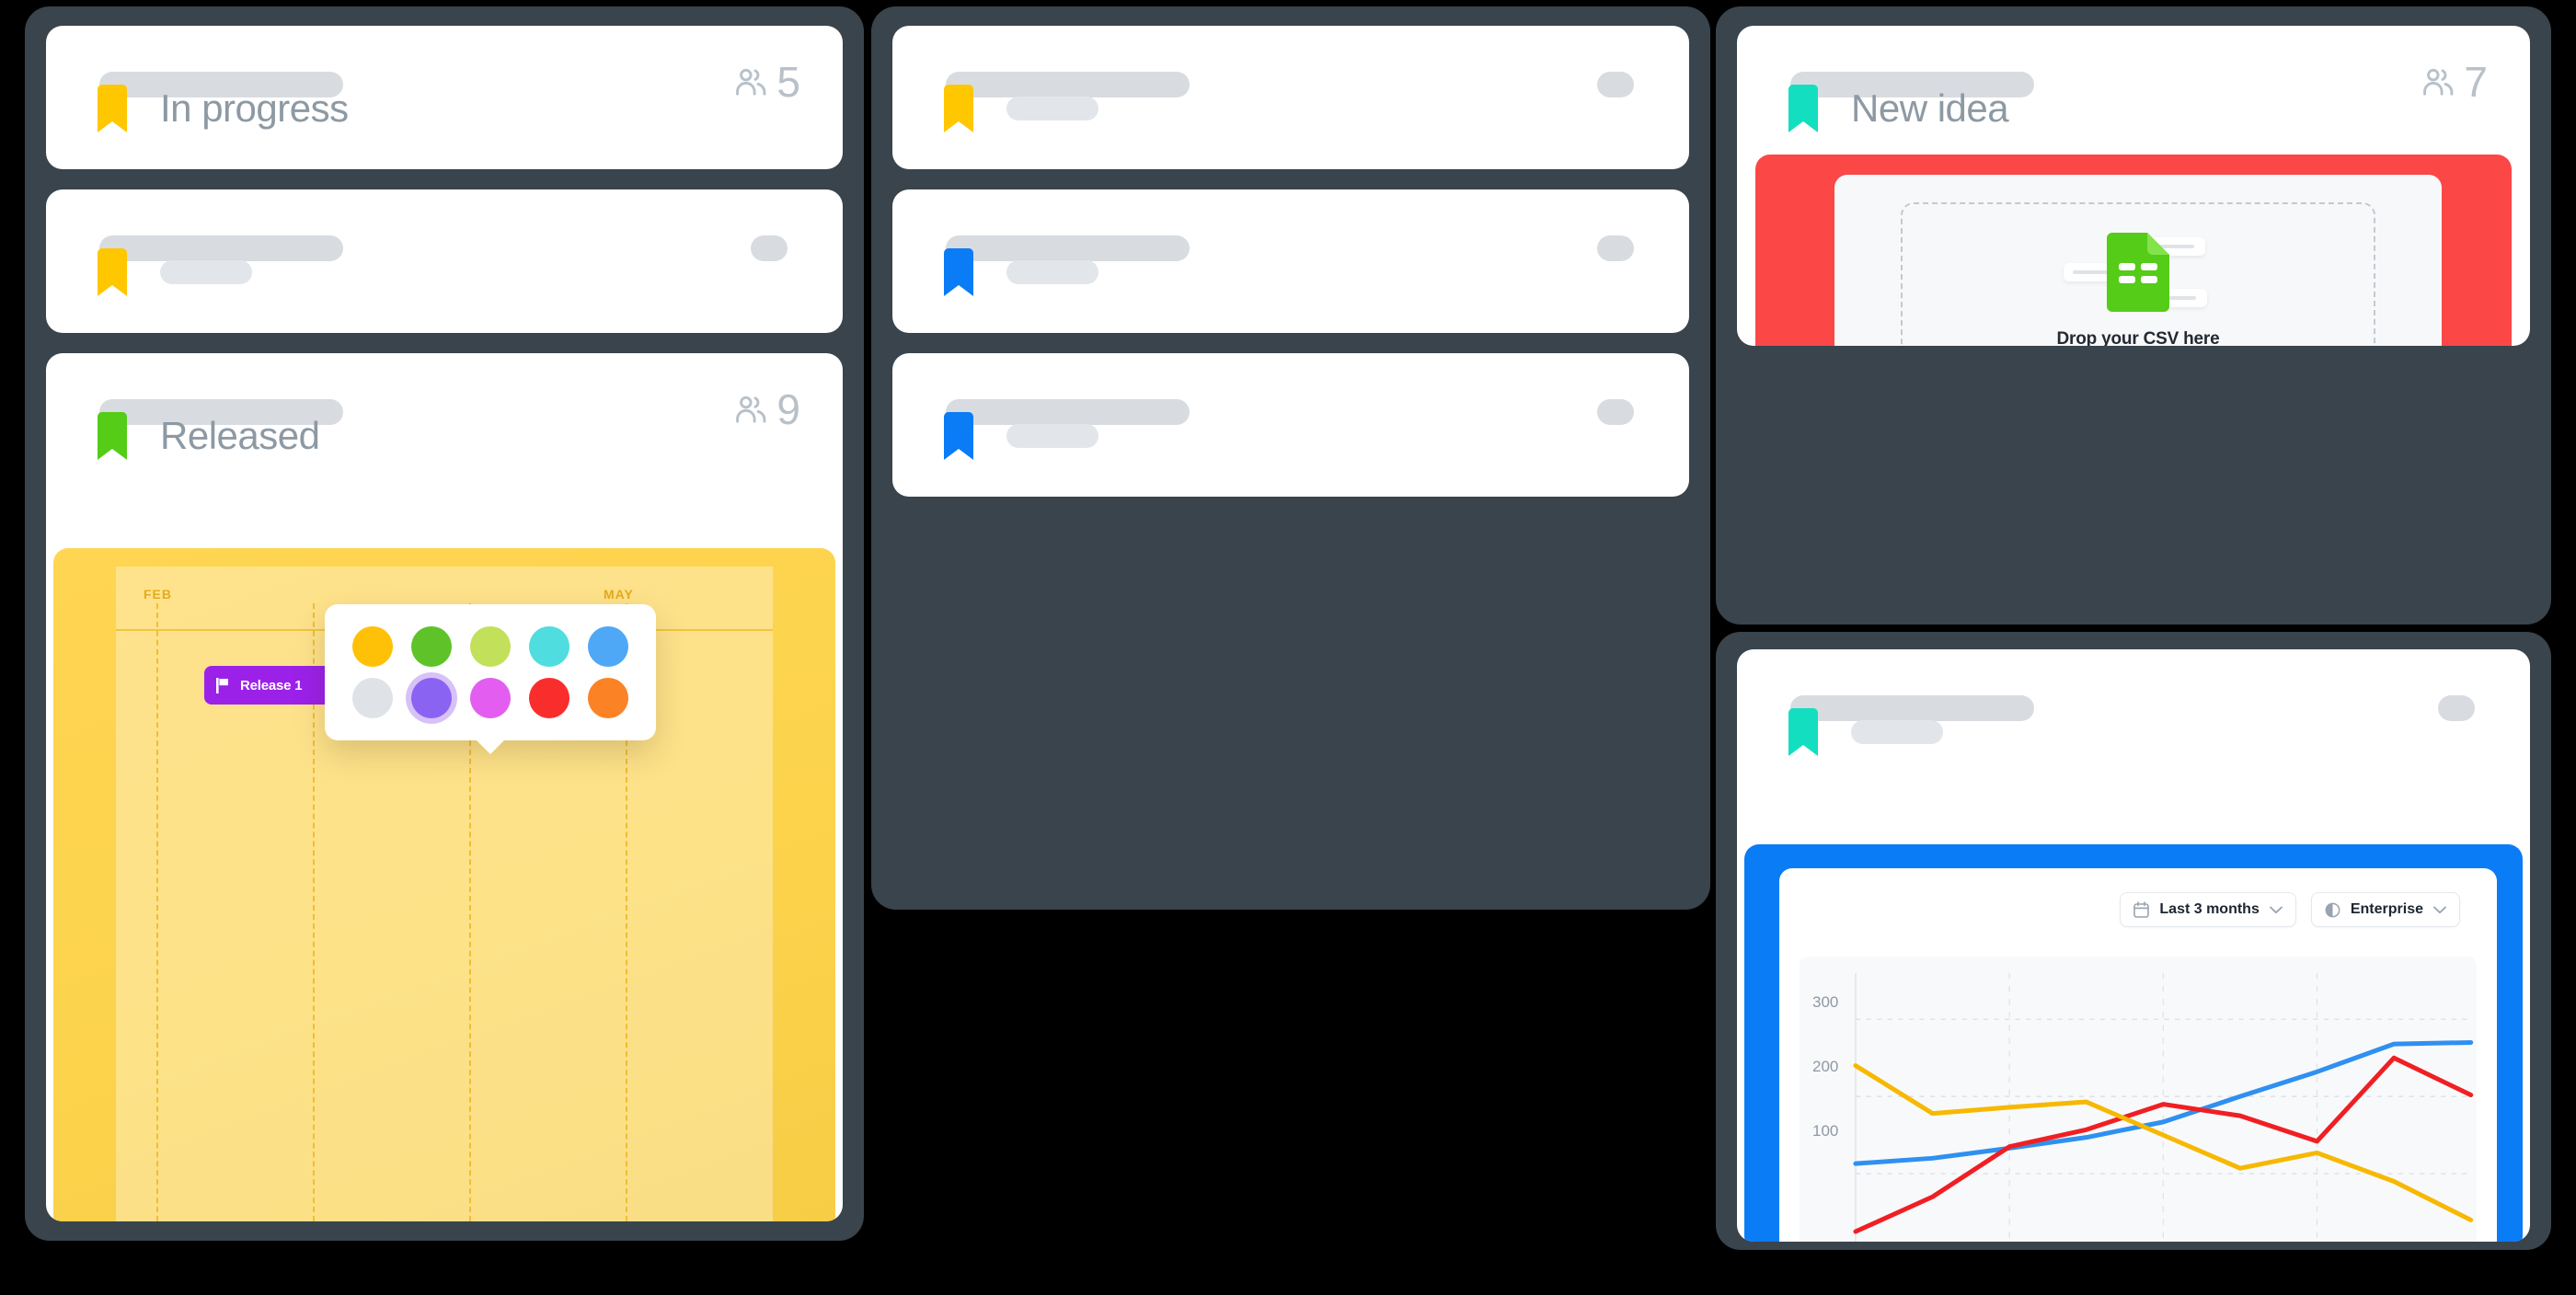 This screenshot has height=1295, width=2576. What do you see at coordinates (619, 595) in the screenshot?
I see `gantt-month-may: MAY` at bounding box center [619, 595].